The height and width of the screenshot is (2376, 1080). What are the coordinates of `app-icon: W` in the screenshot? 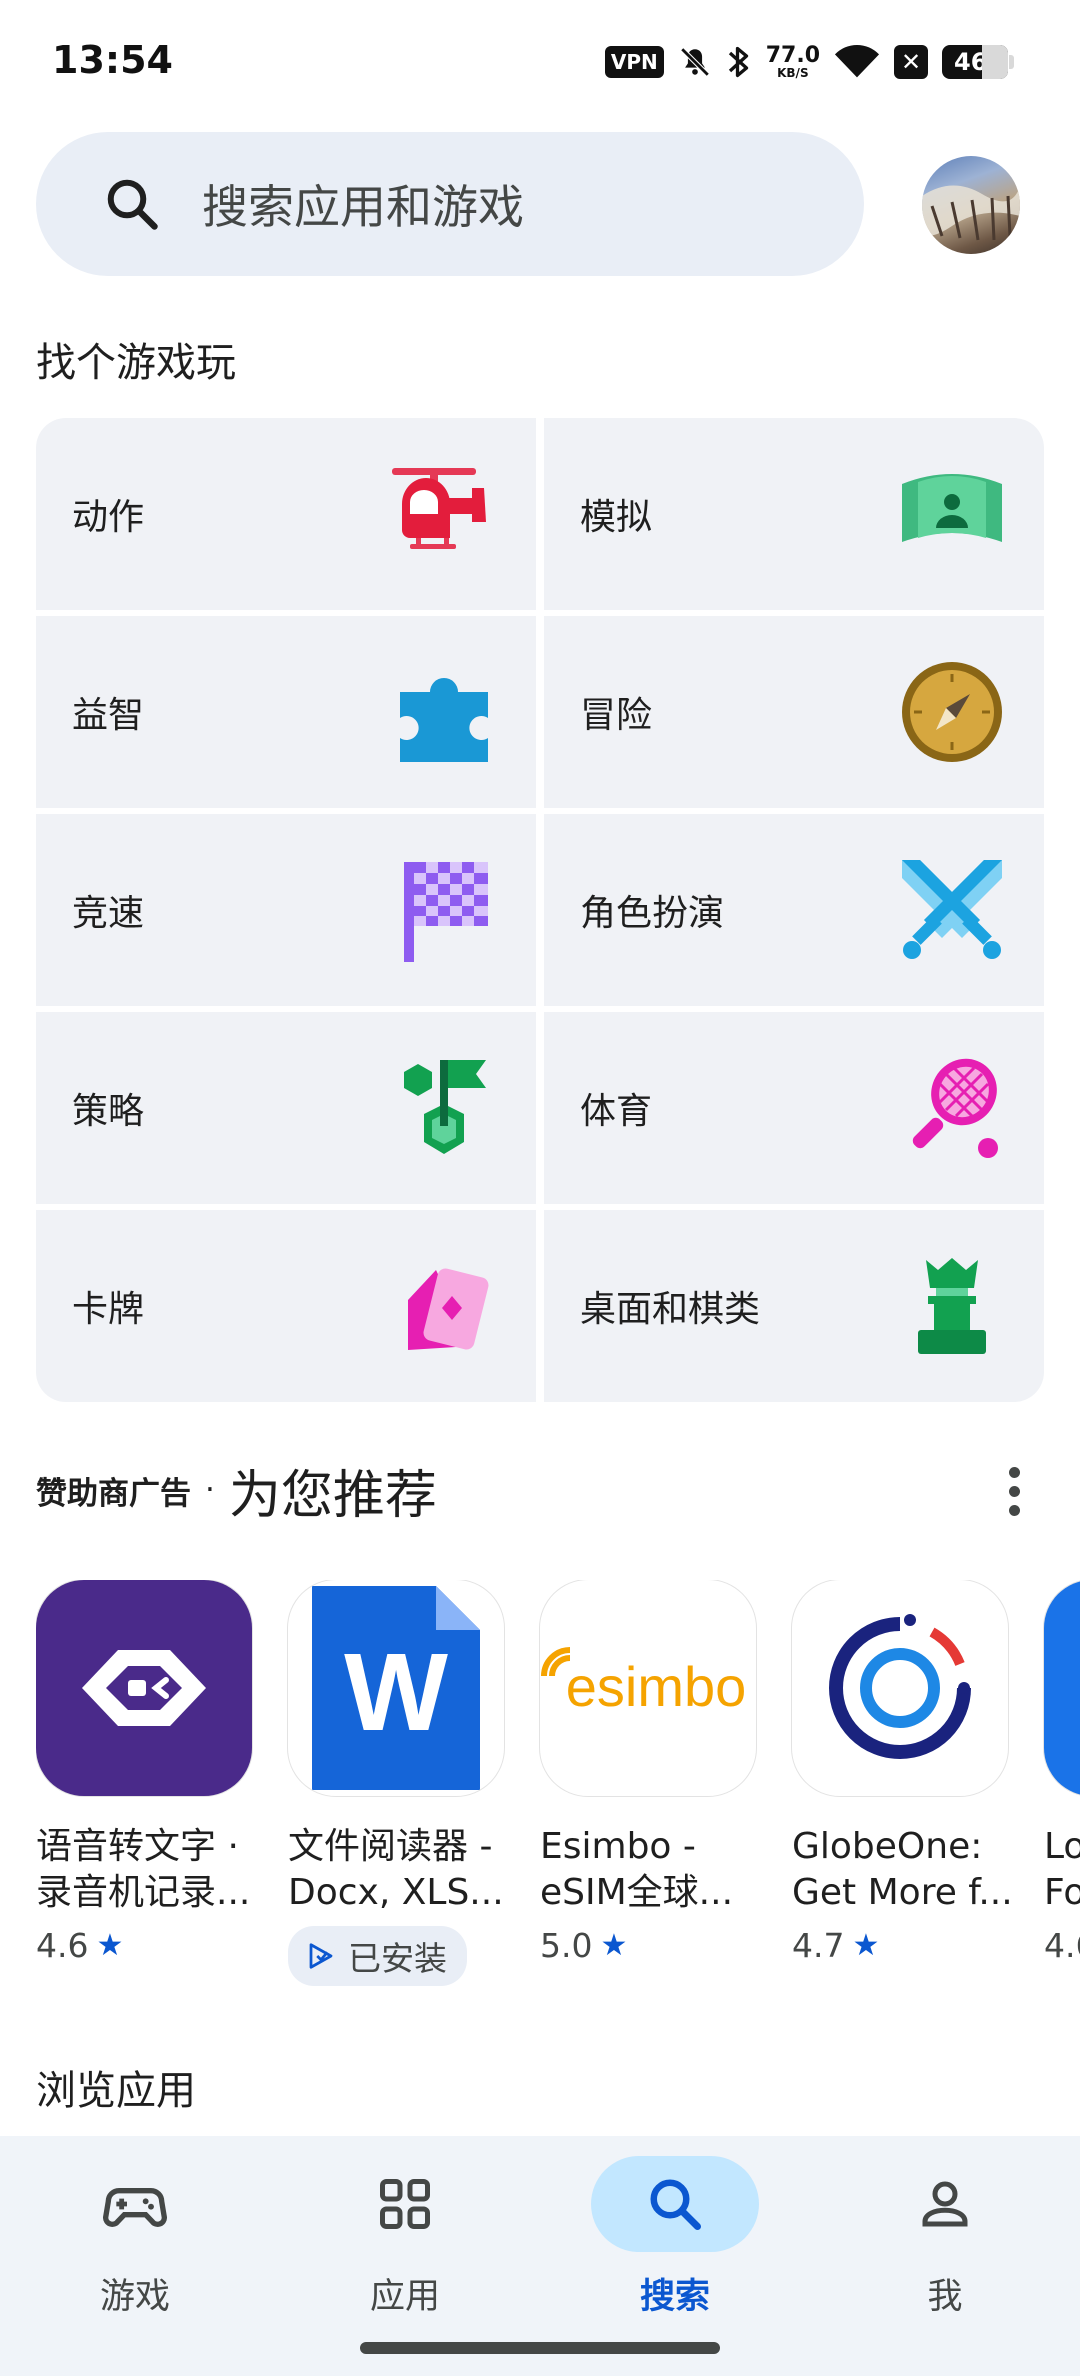 It's located at (396, 1688).